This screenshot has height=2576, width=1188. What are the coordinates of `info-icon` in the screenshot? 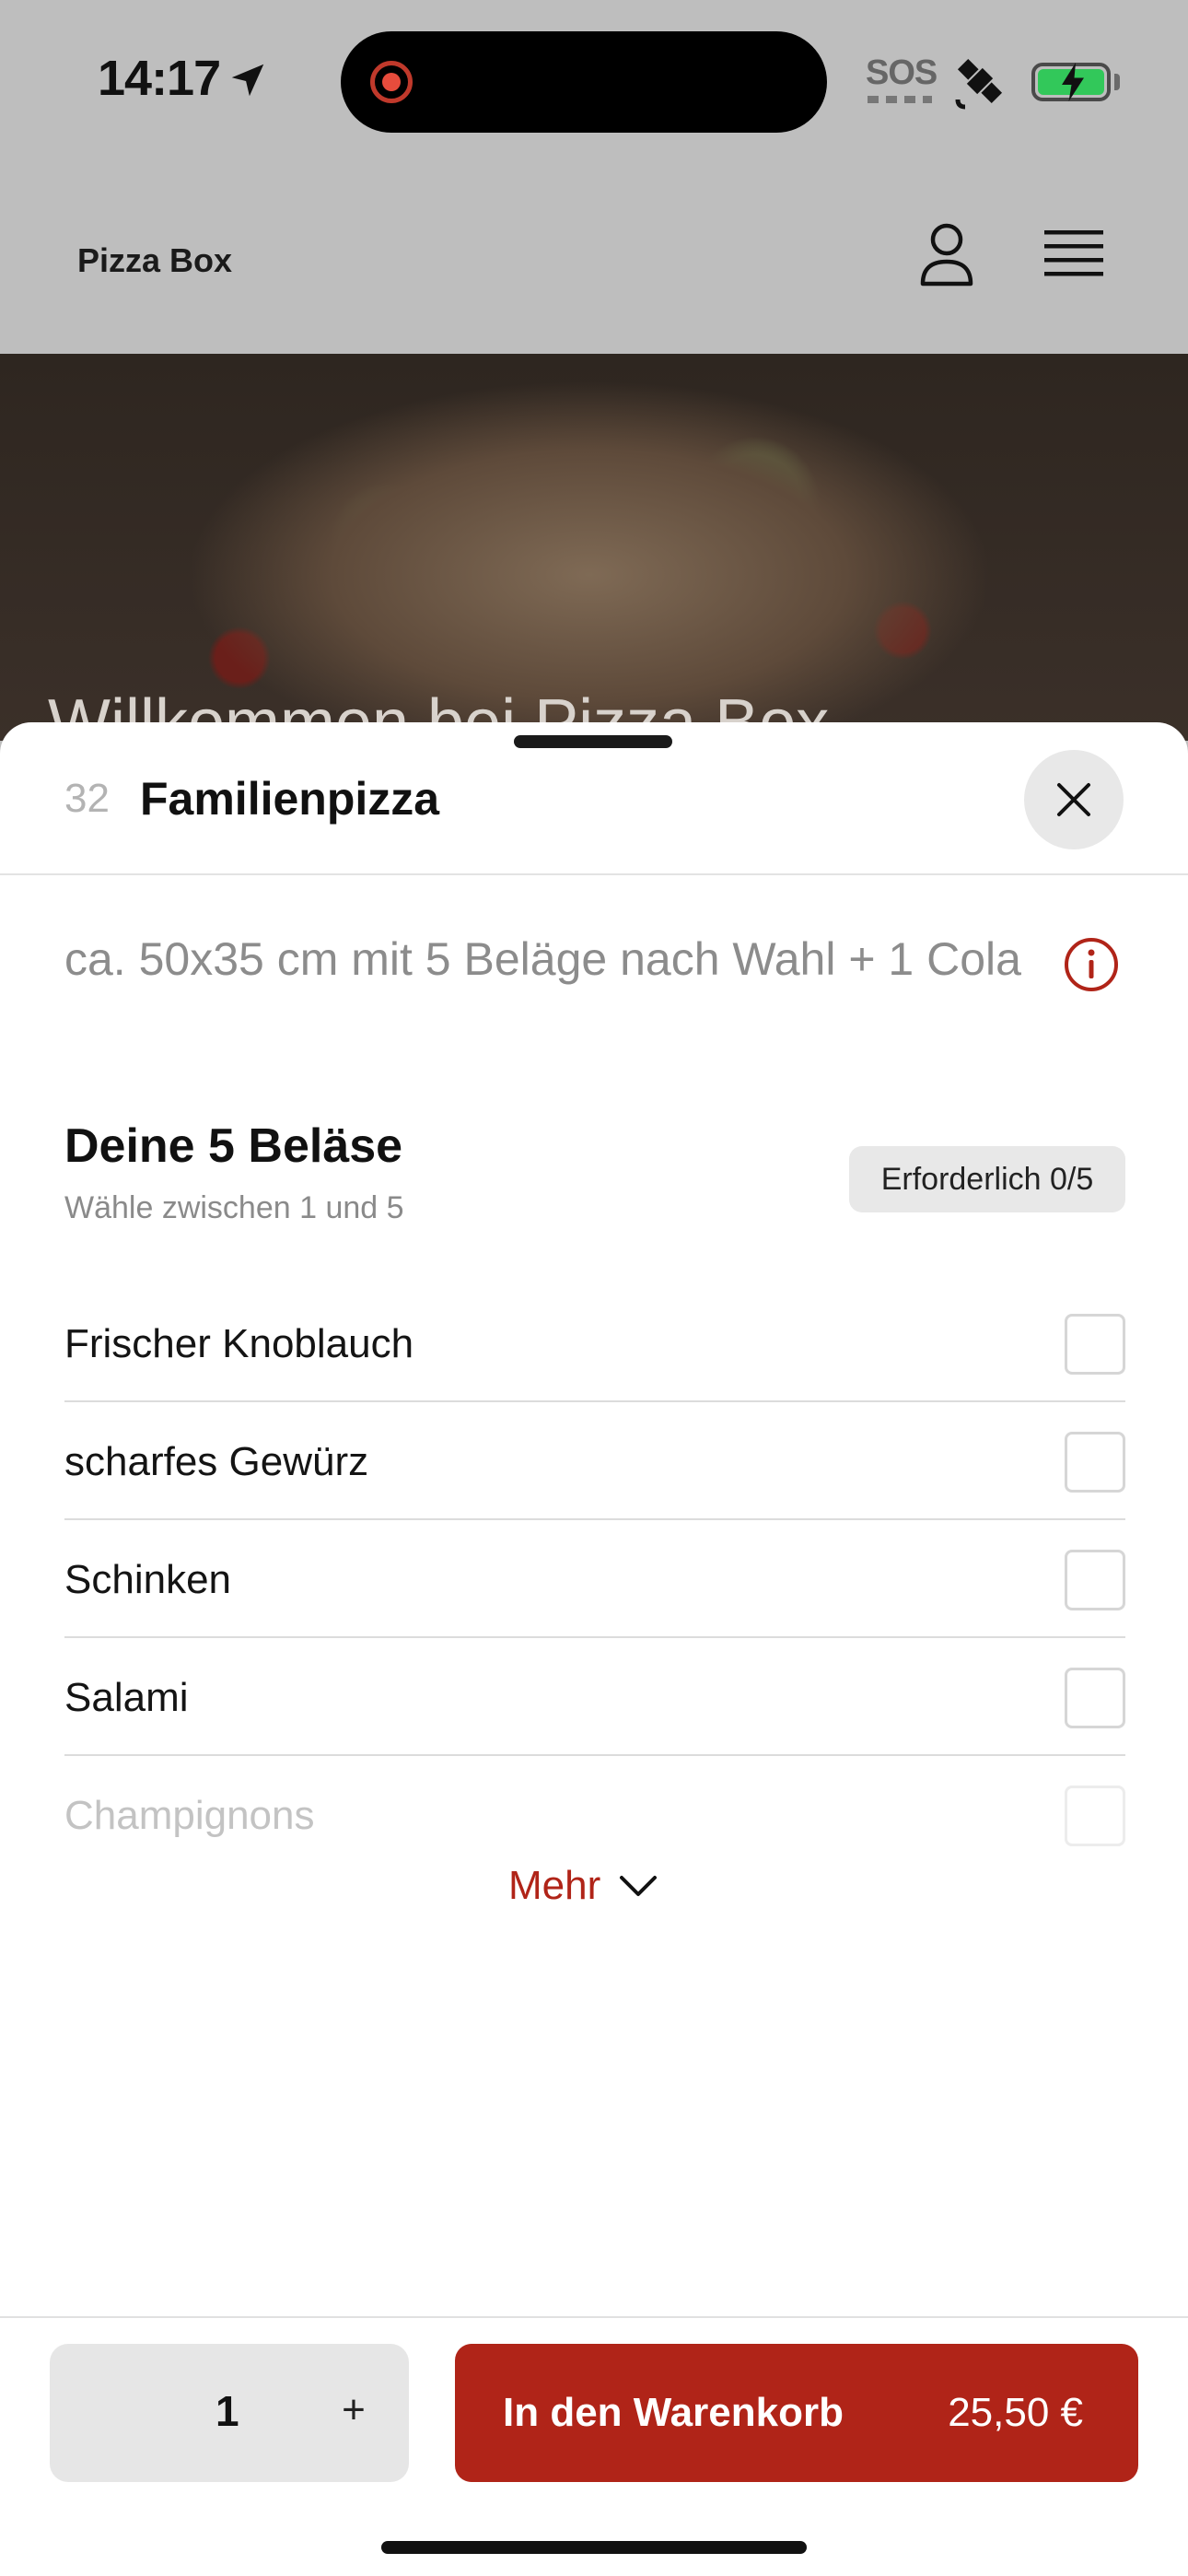 It's located at (1091, 964).